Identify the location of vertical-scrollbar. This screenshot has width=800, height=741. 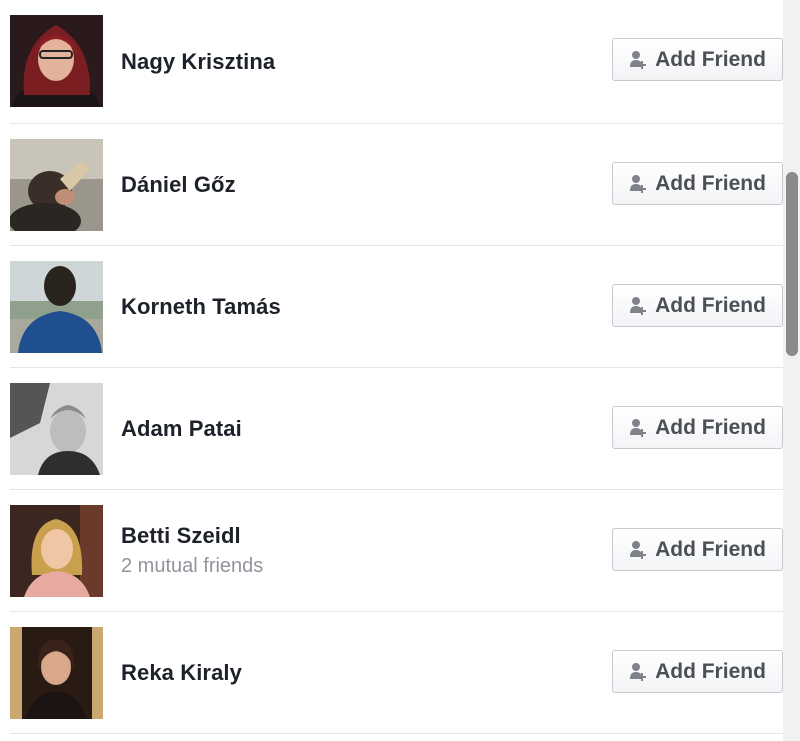
(791, 370).